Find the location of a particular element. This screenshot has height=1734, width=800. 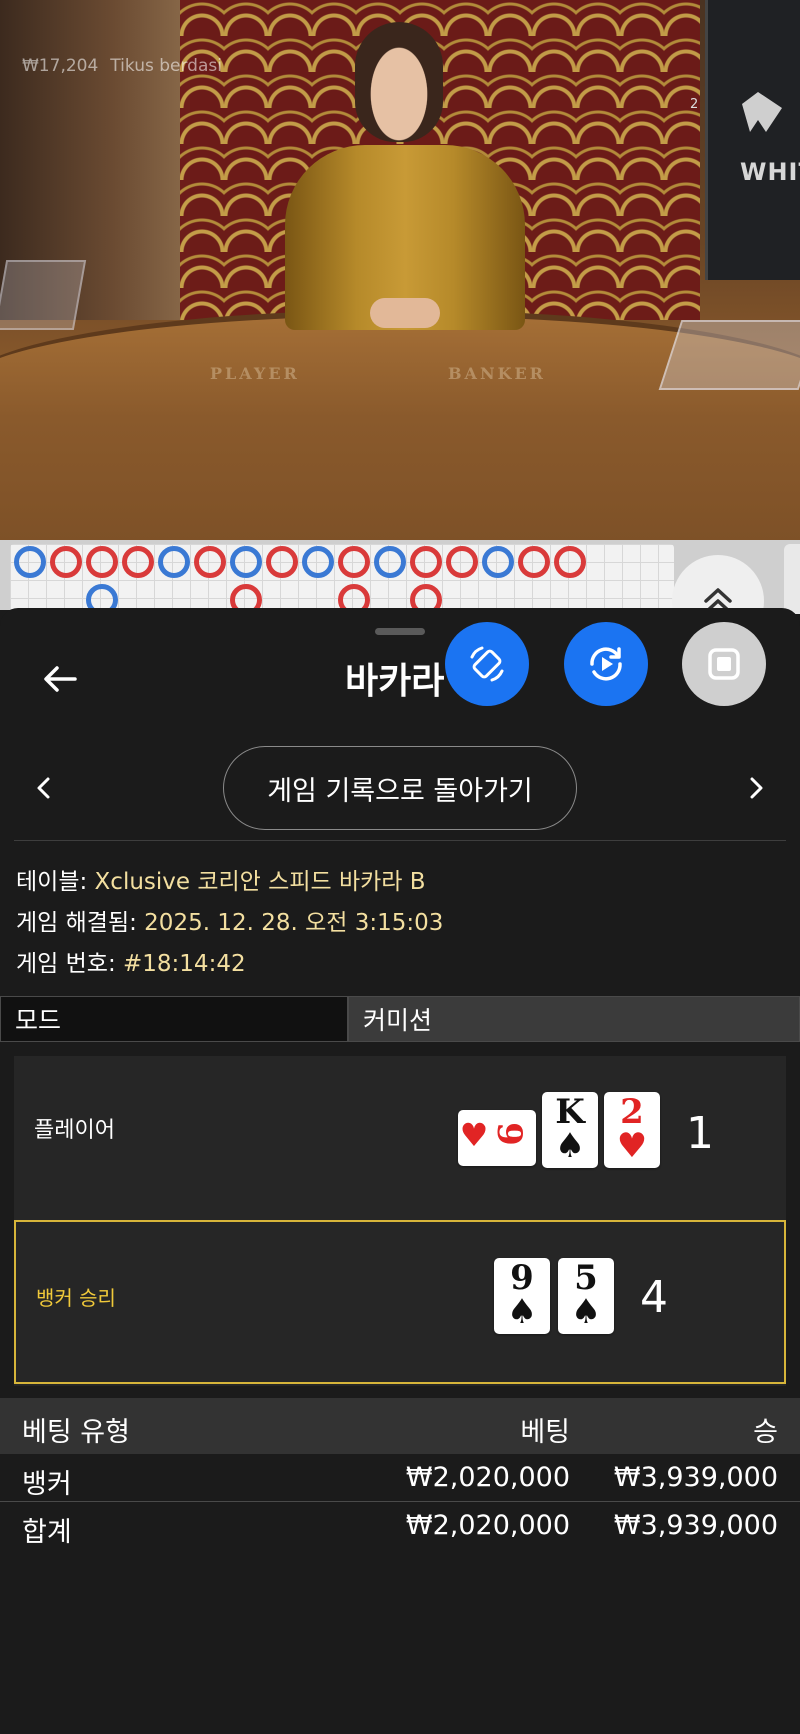

banker-card-1: 9 ♠ is located at coordinates (522, 1296).